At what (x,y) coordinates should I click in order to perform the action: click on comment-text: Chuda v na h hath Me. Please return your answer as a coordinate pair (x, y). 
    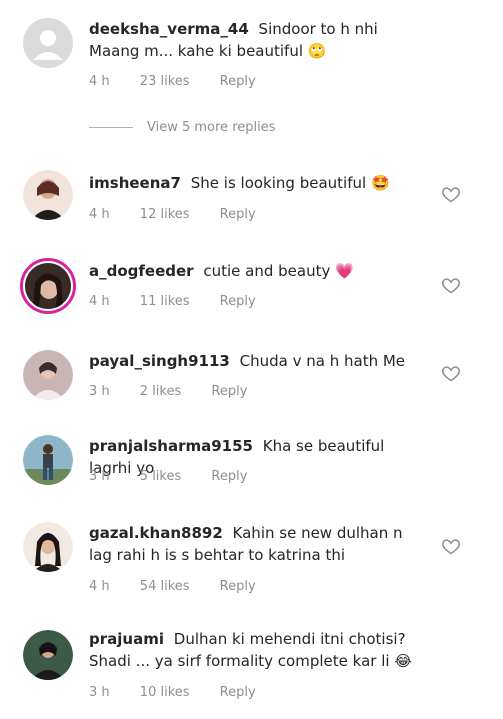
    Looking at the image, I should click on (322, 361).